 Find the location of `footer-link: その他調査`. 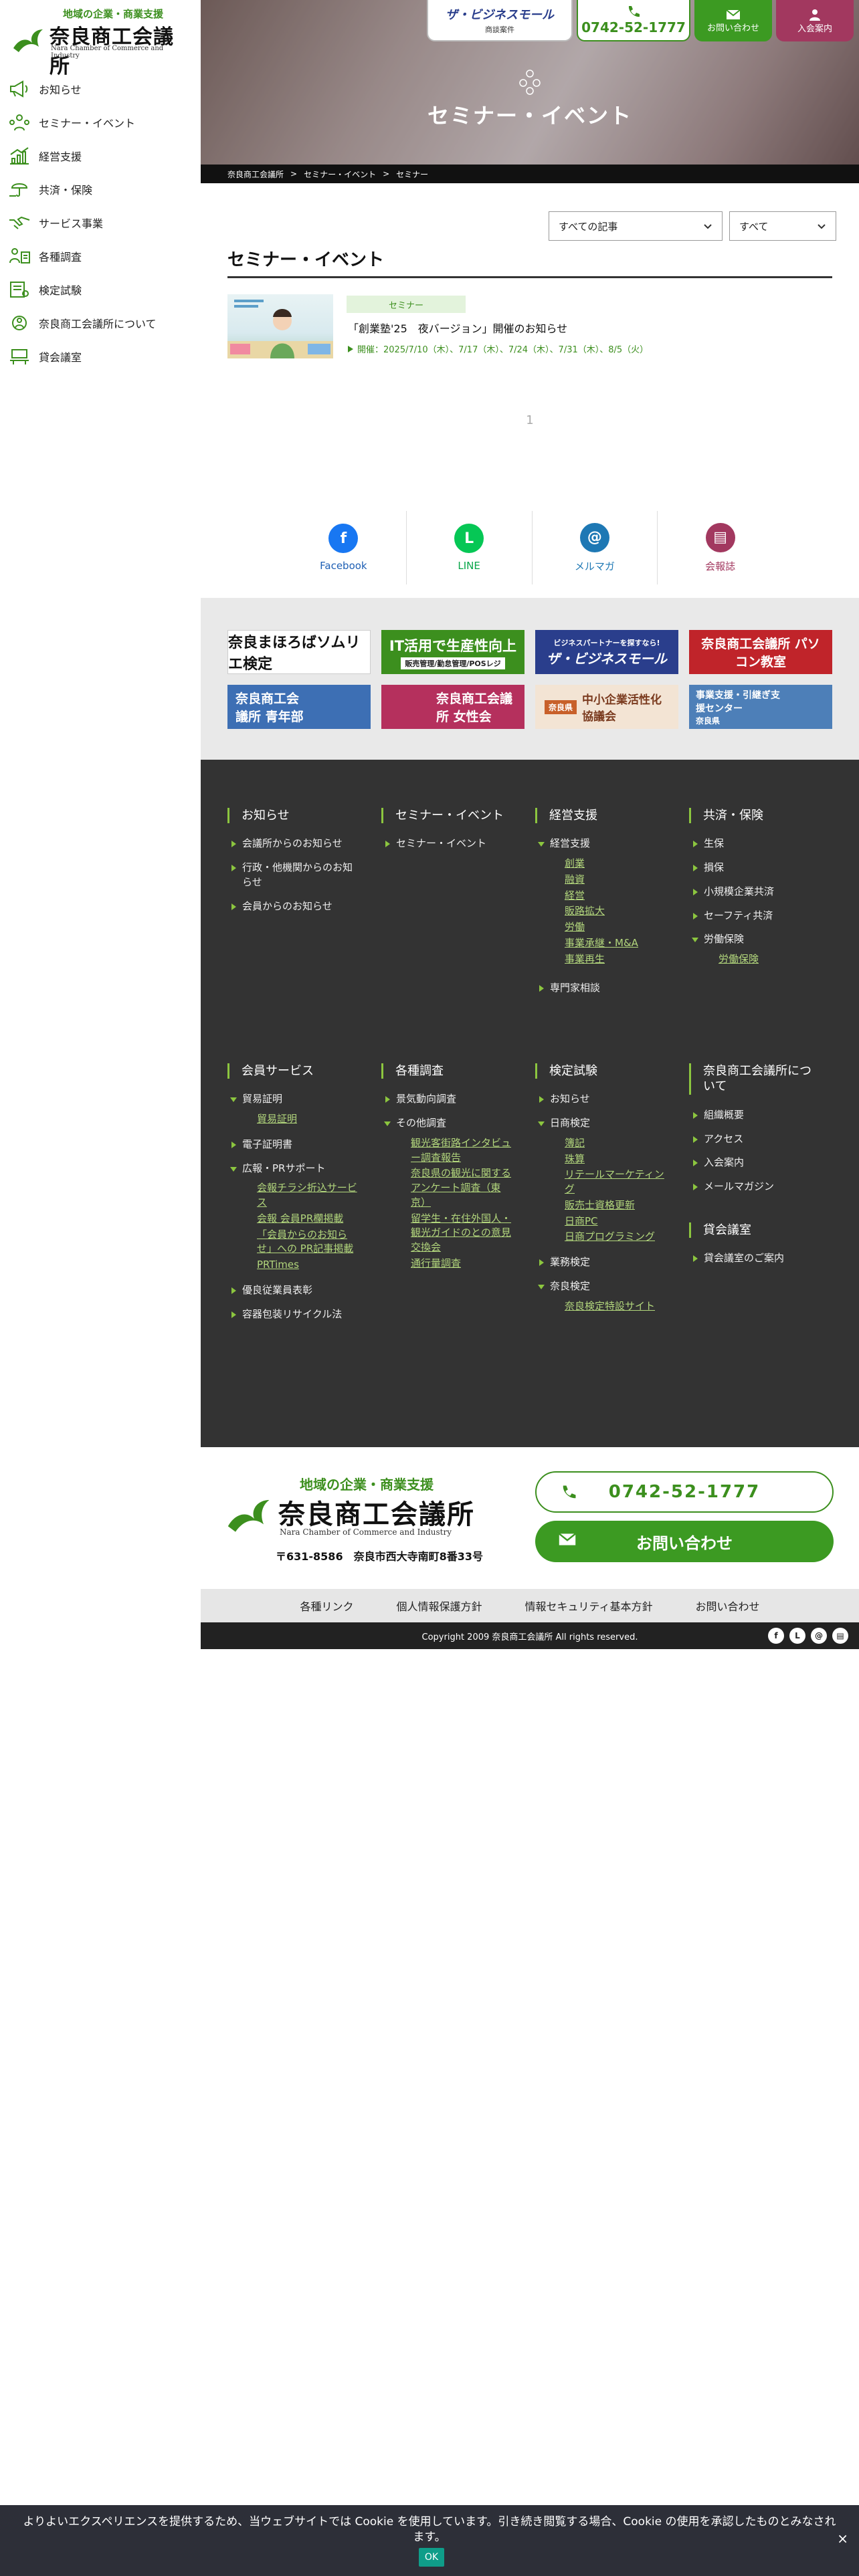

footer-link: その他調査 is located at coordinates (448, 1123).